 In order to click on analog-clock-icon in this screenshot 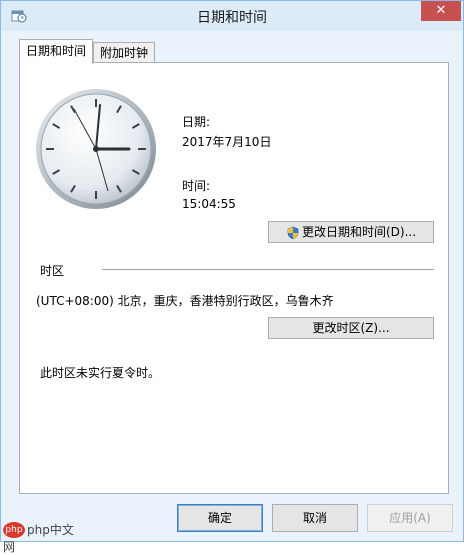, I will do `click(96, 149)`.